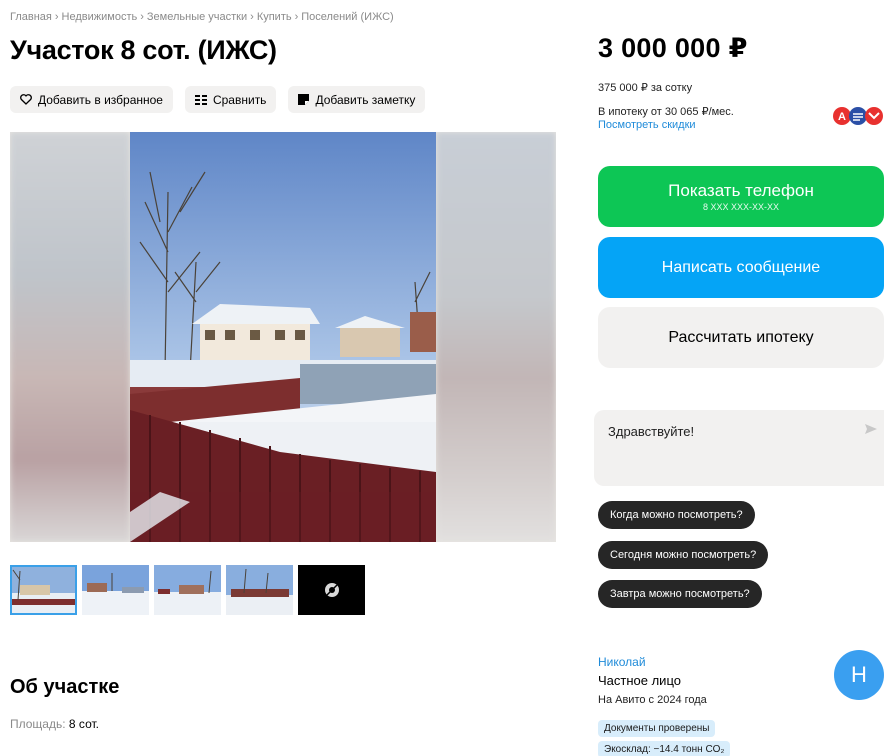 The image size is (884, 756). I want to click on seller-avatar: Н, so click(859, 675).